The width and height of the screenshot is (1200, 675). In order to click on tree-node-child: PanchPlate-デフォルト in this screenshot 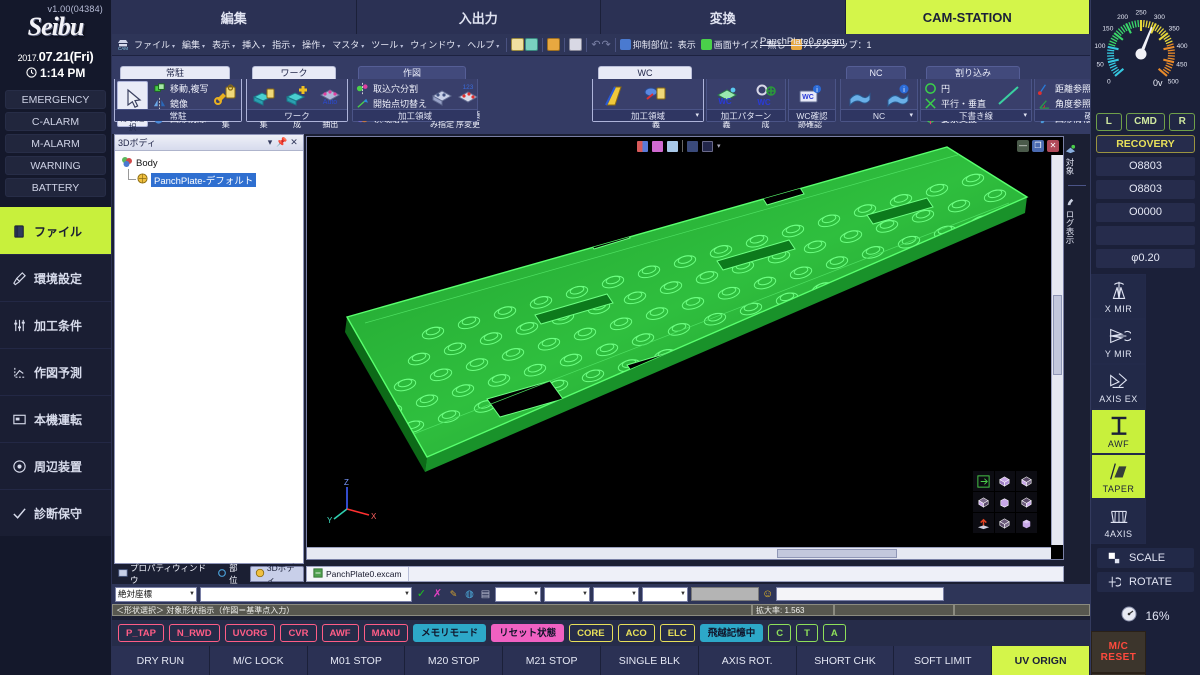, I will do `click(209, 178)`.